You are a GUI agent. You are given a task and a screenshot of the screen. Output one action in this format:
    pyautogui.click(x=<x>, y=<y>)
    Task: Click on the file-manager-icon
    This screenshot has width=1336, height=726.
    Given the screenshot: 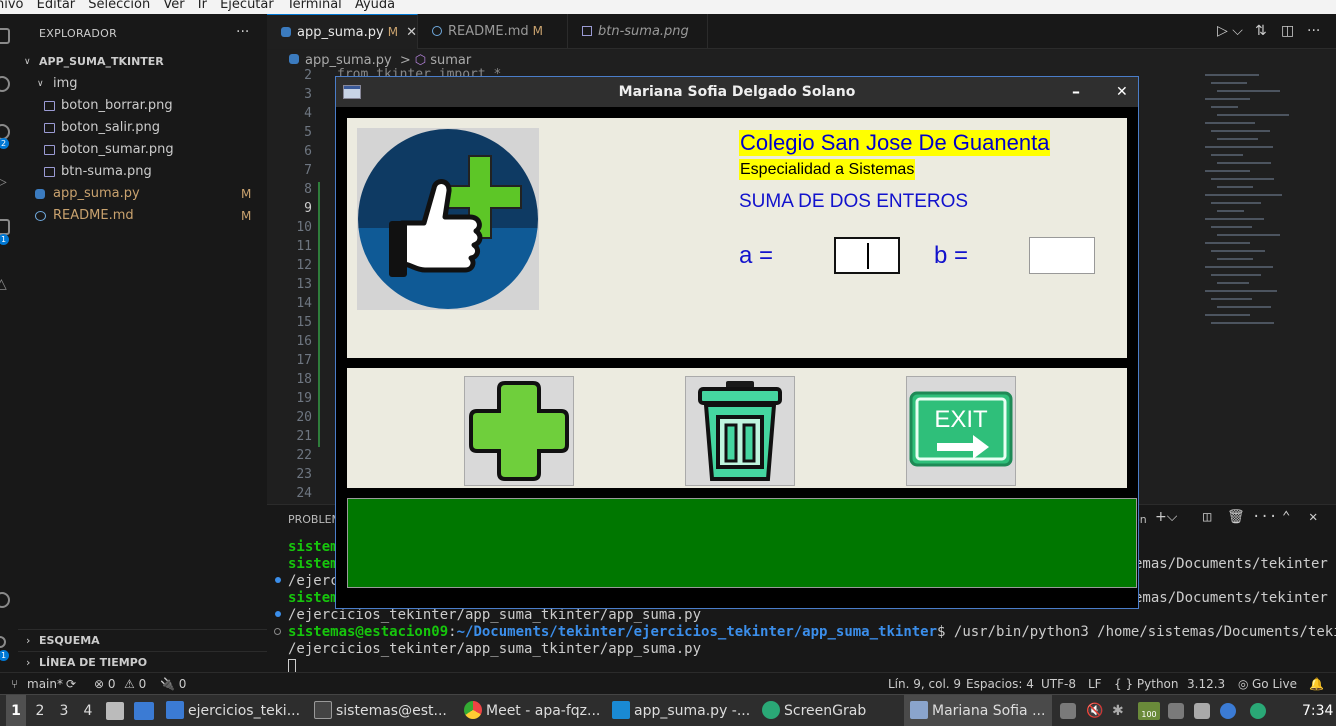 What is the action you would take?
    pyautogui.click(x=115, y=711)
    